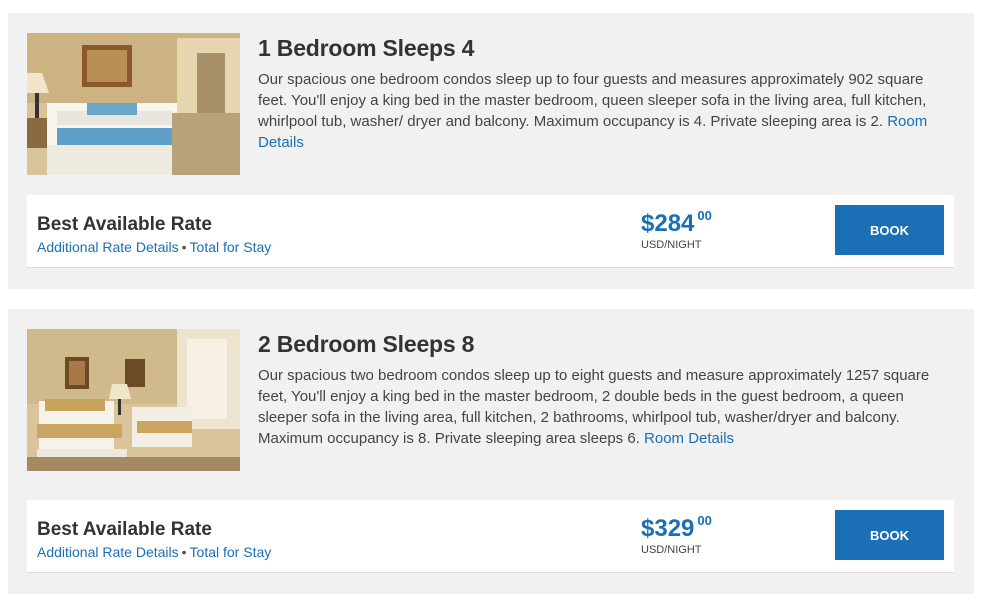 The image size is (996, 603). I want to click on room-details-link: Room Details, so click(689, 438).